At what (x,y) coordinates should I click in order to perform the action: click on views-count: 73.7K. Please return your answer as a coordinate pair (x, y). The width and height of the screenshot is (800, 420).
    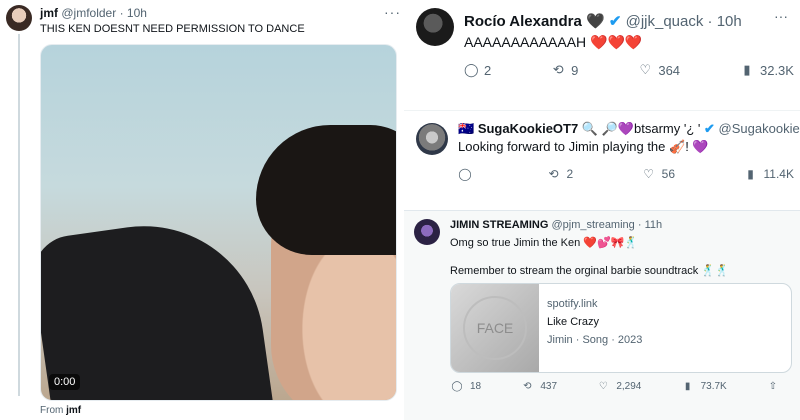
    Looking at the image, I should click on (713, 386).